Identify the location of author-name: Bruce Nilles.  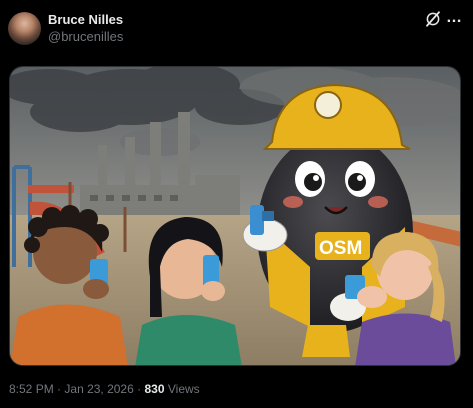
(85, 19).